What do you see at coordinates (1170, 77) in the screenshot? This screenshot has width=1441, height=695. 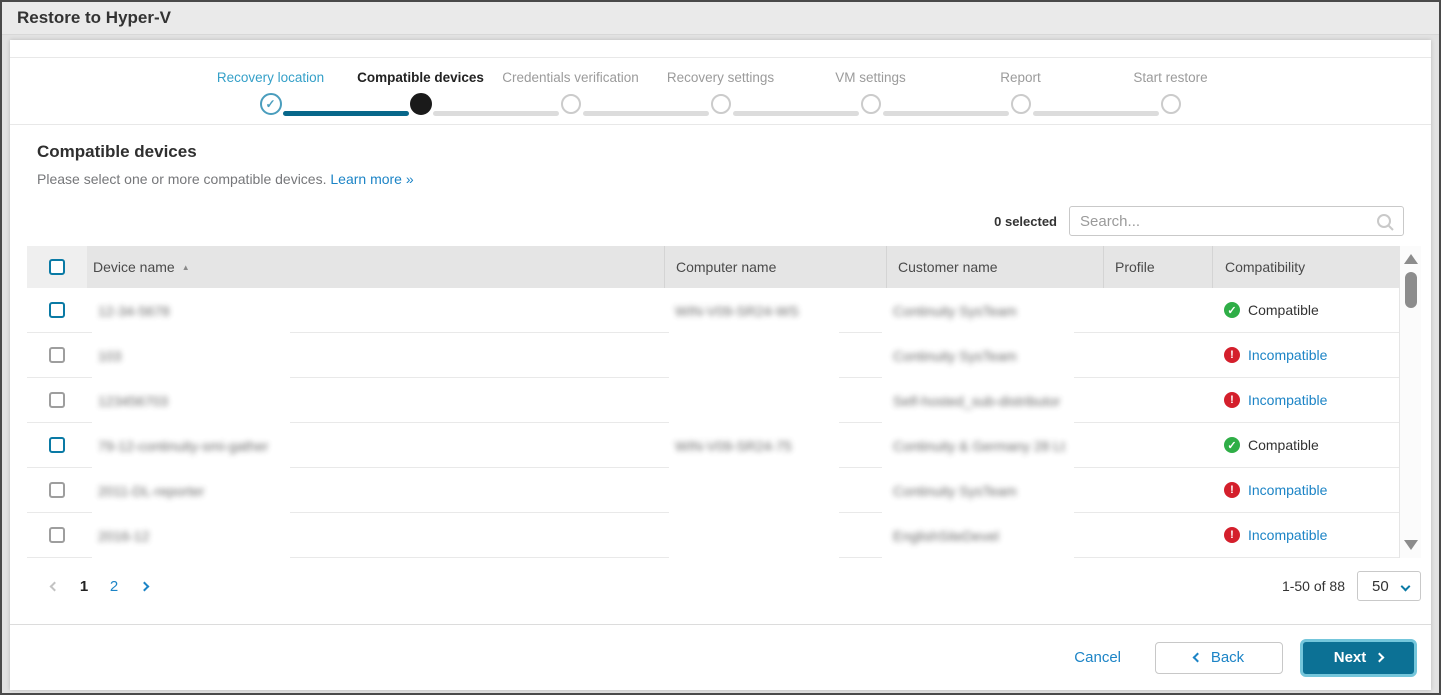 I see `step-label: Start restore` at bounding box center [1170, 77].